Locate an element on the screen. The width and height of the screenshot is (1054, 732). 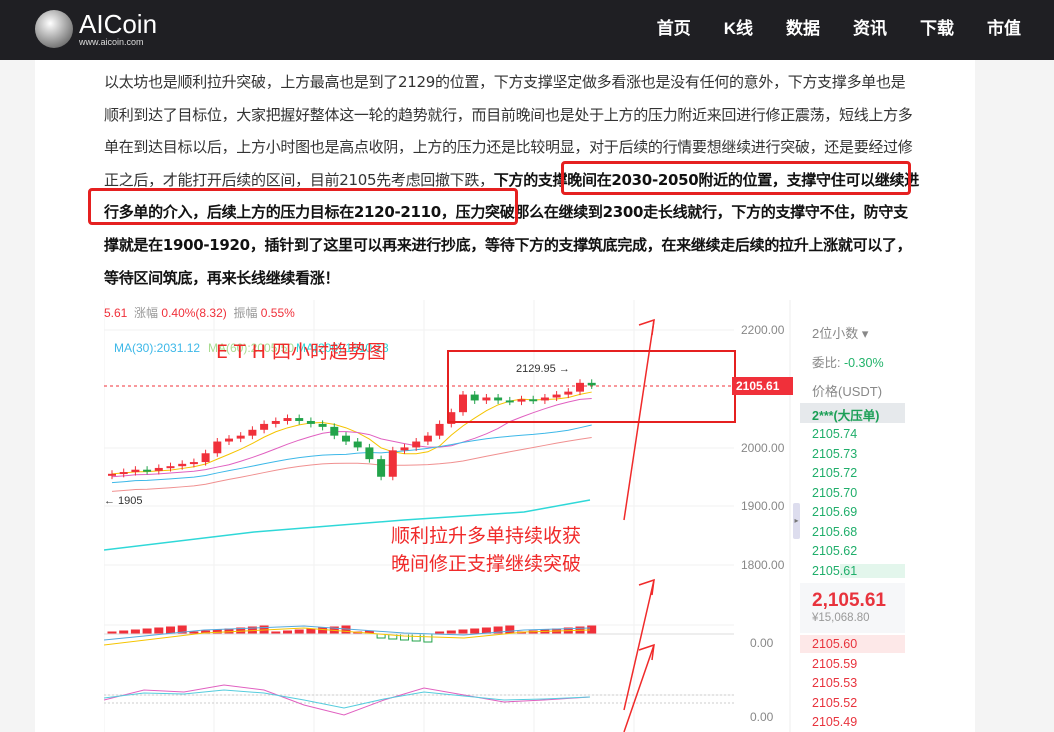
nav-market-cap: 市值 is located at coordinates (1004, 30).